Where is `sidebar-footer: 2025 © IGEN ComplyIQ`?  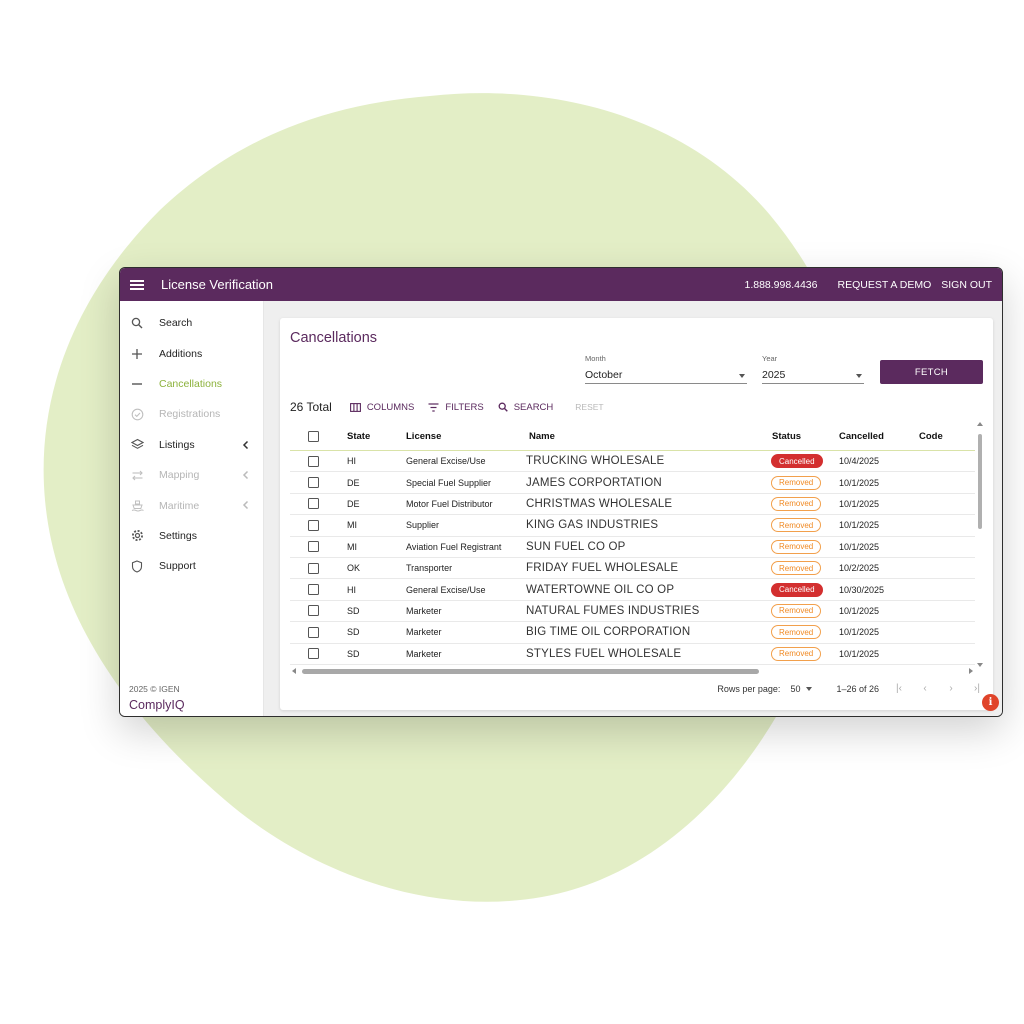 sidebar-footer: 2025 © IGEN ComplyIQ is located at coordinates (157, 698).